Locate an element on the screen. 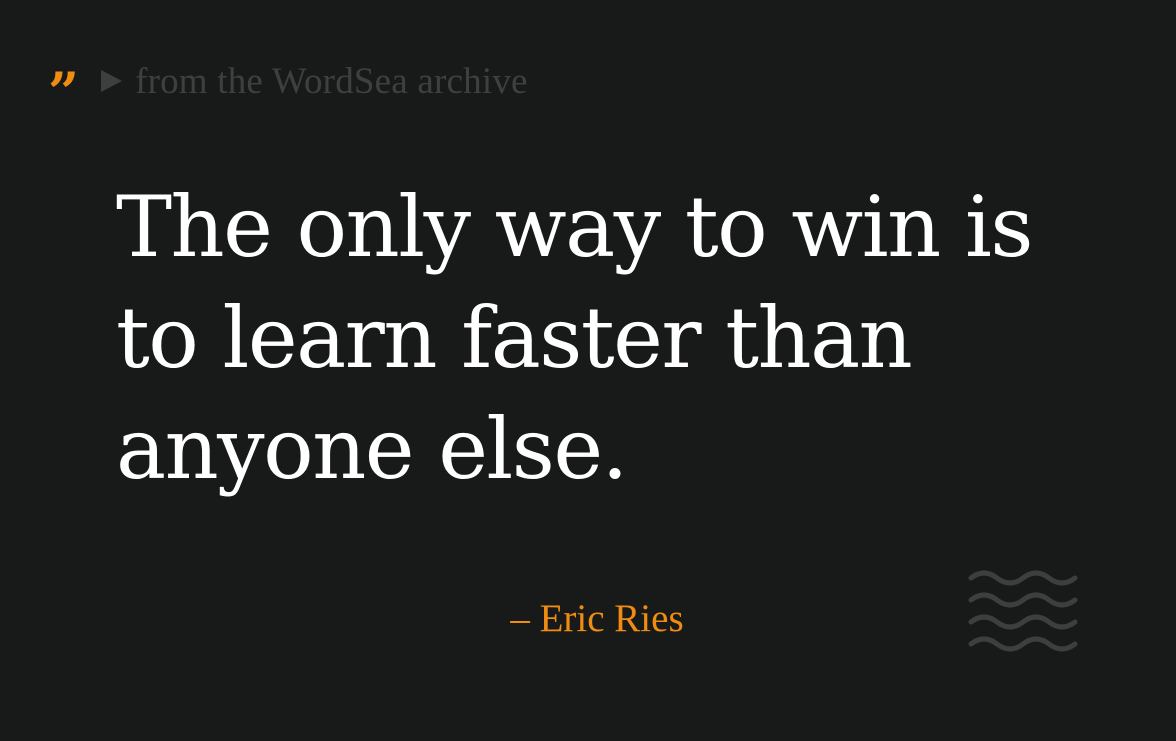 The height and width of the screenshot is (741, 1176). waves-icon is located at coordinates (1023, 611).